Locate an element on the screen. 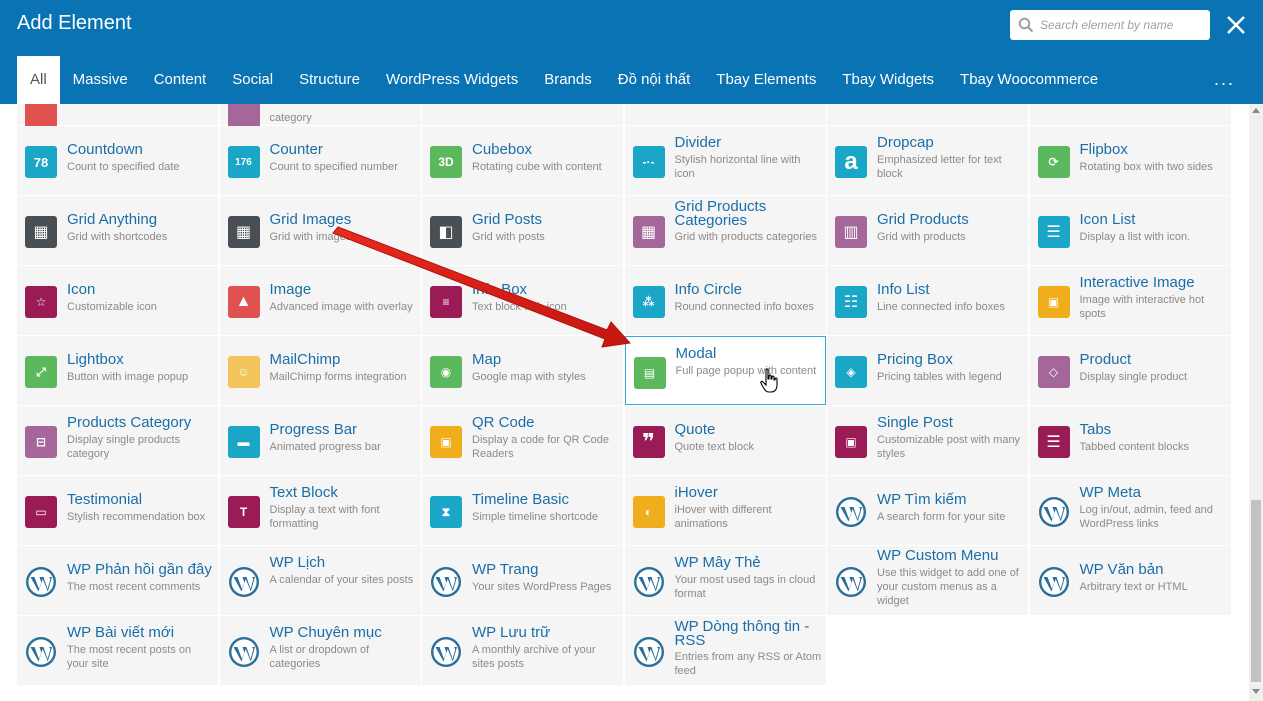  element-card-image: ▲ Image Advanced image with overlay is located at coordinates (320, 300).